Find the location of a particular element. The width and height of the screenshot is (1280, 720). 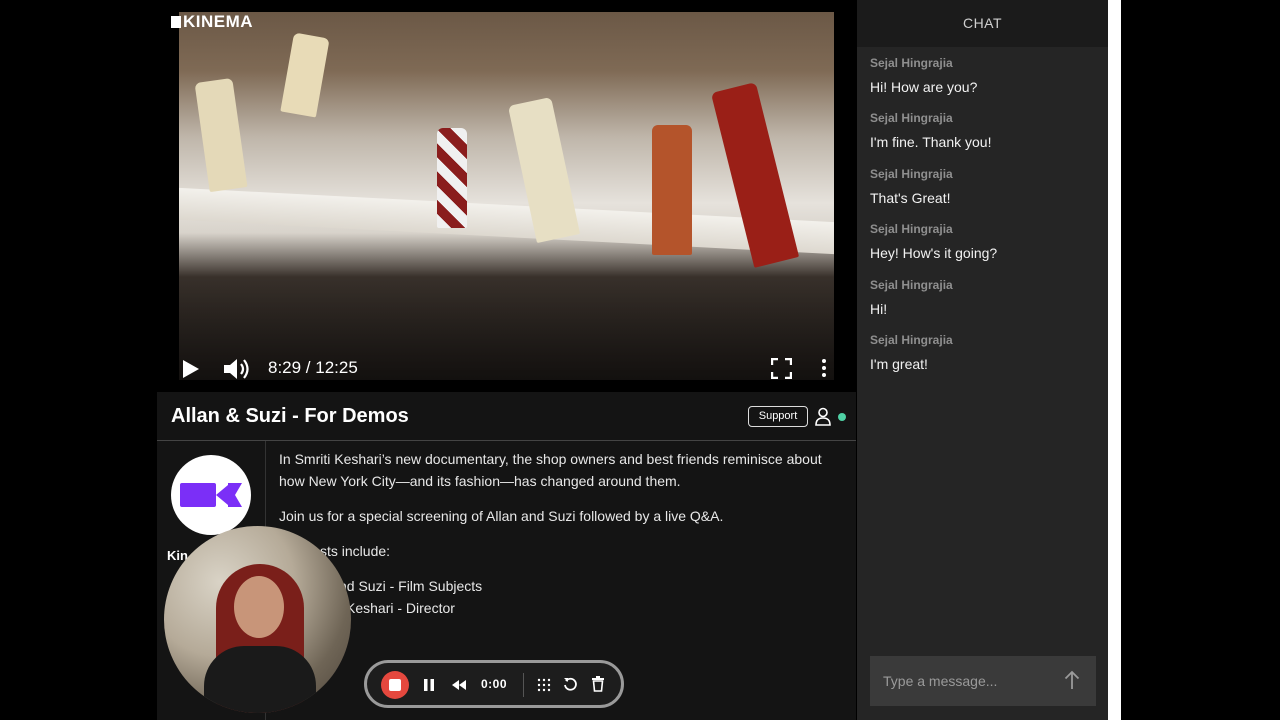

chat-message: Sejal Hingrajia Hey! How's it going? is located at coordinates (933, 241).